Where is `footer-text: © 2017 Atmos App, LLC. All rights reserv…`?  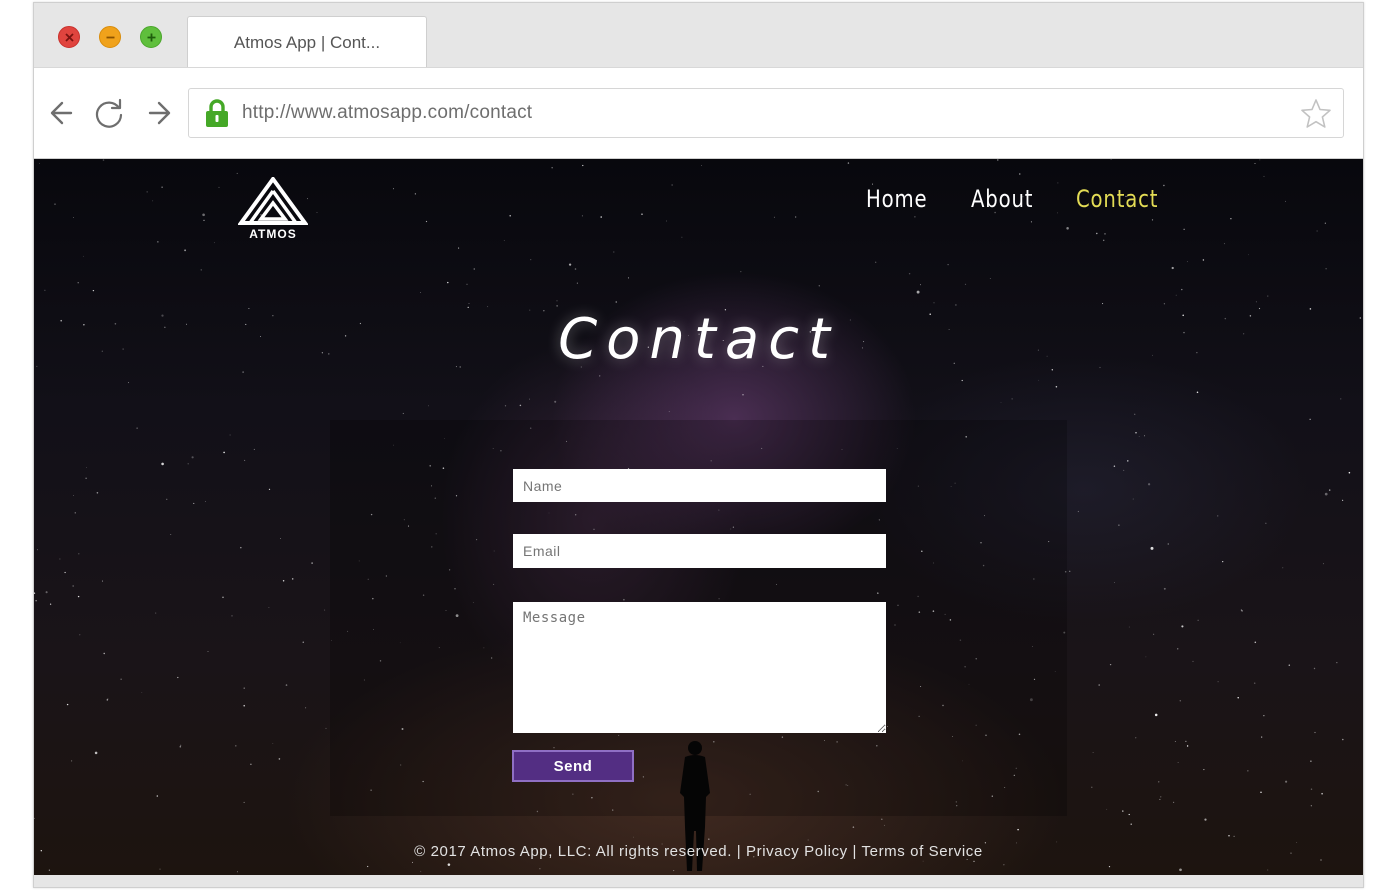
footer-text: © 2017 Atmos App, LLC. All rights reserv… is located at coordinates (698, 851).